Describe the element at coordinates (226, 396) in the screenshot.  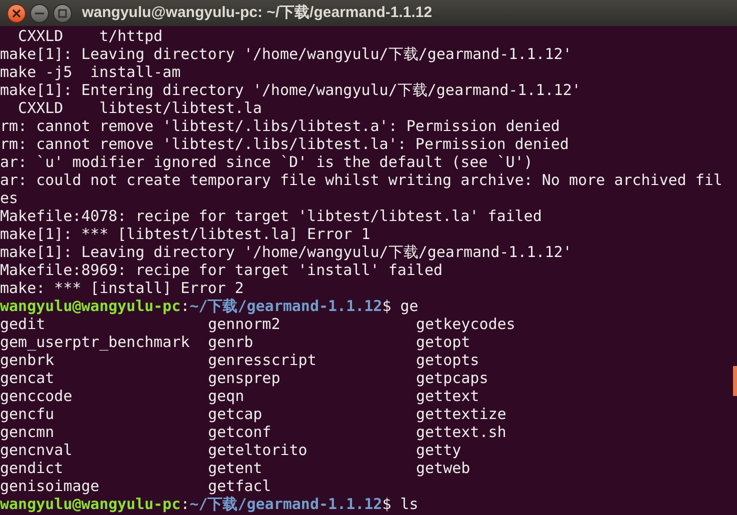
I see `completion-entry: geqn` at that location.